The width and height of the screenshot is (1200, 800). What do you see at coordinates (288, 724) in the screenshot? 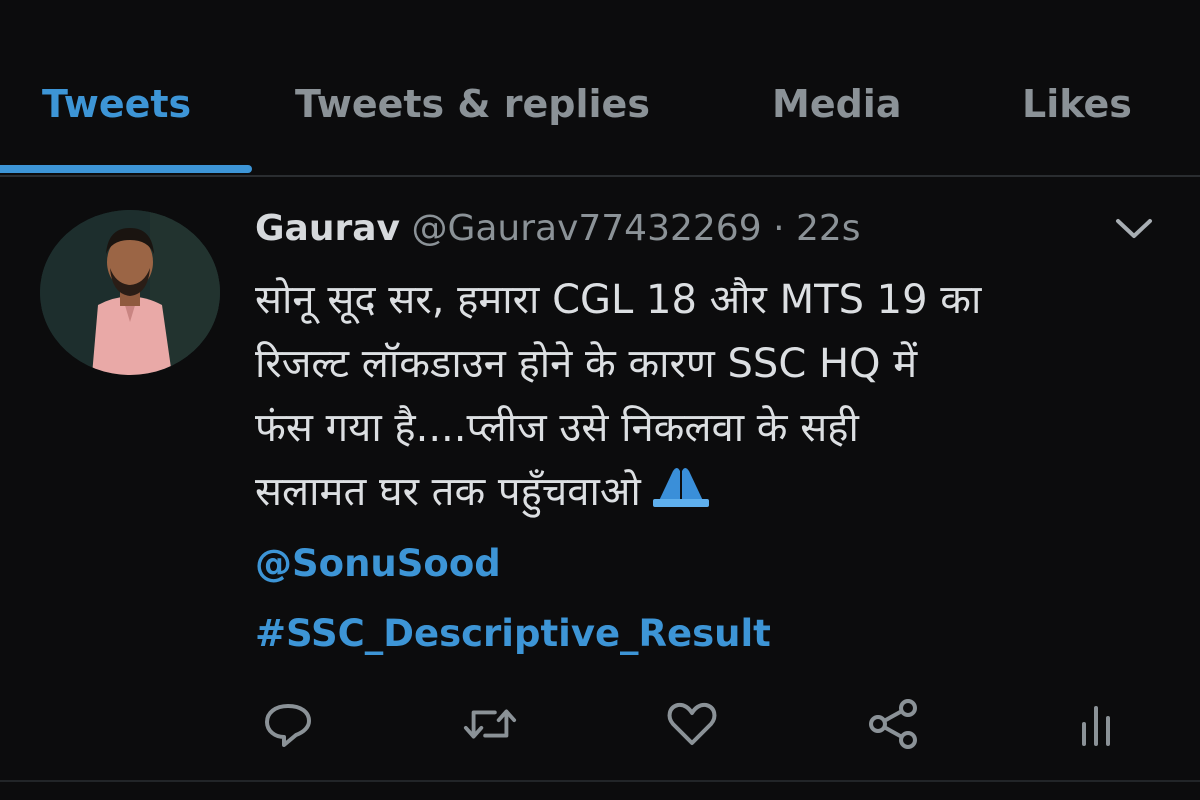
I see `reply-icon` at bounding box center [288, 724].